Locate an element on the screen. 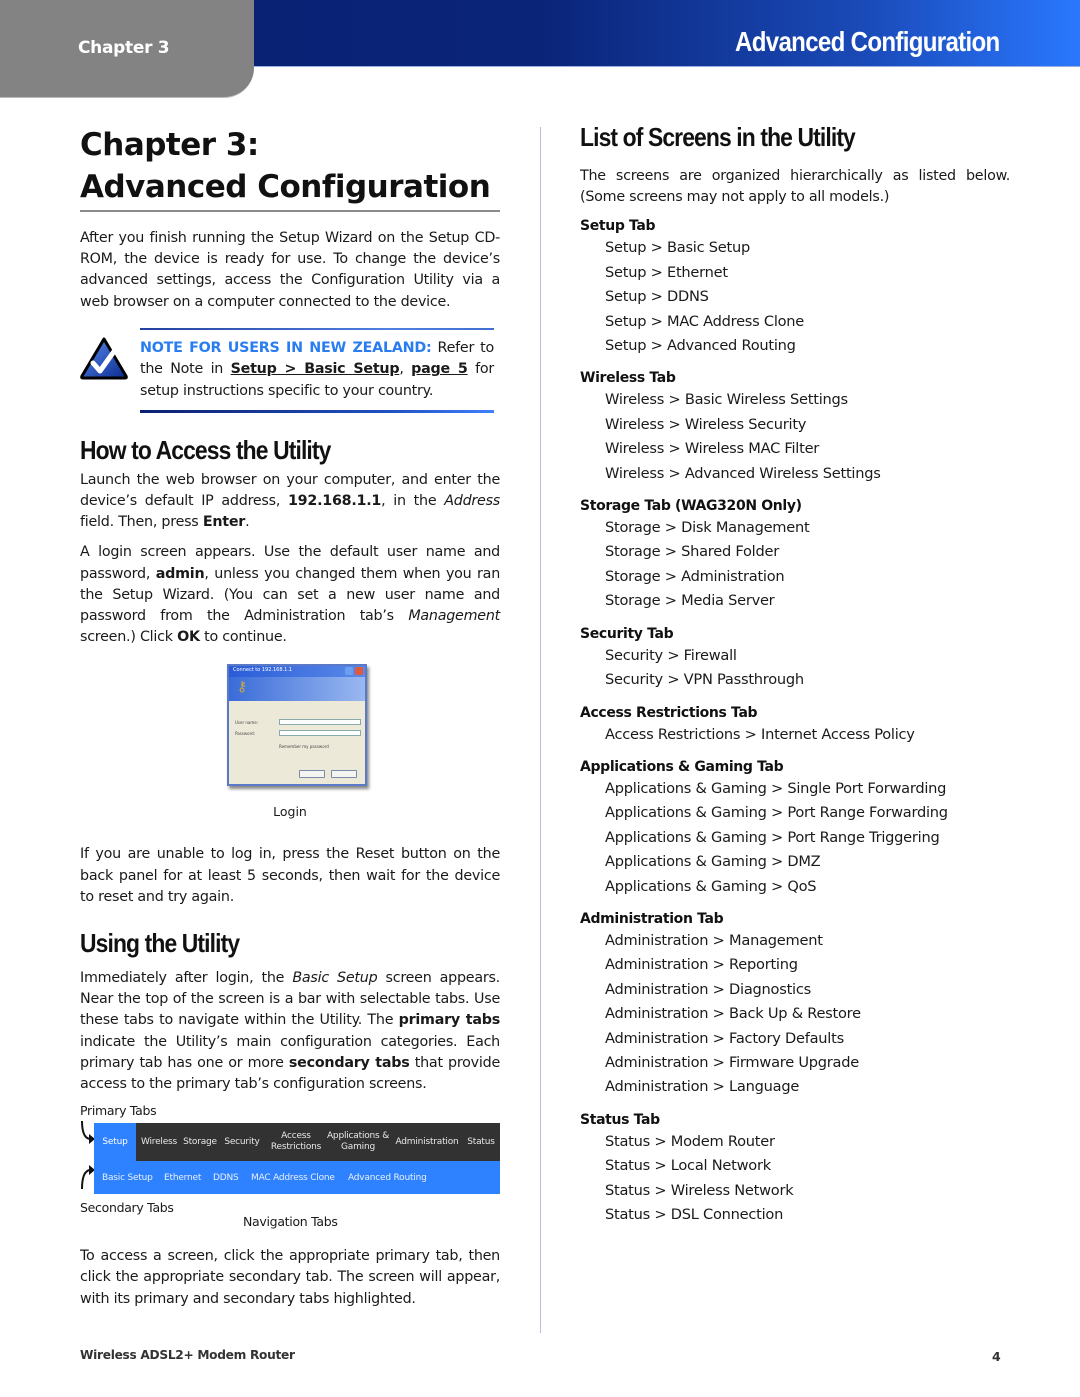  primary-tab-access-restrictions: Access Restrictions is located at coordinates (296, 1142).